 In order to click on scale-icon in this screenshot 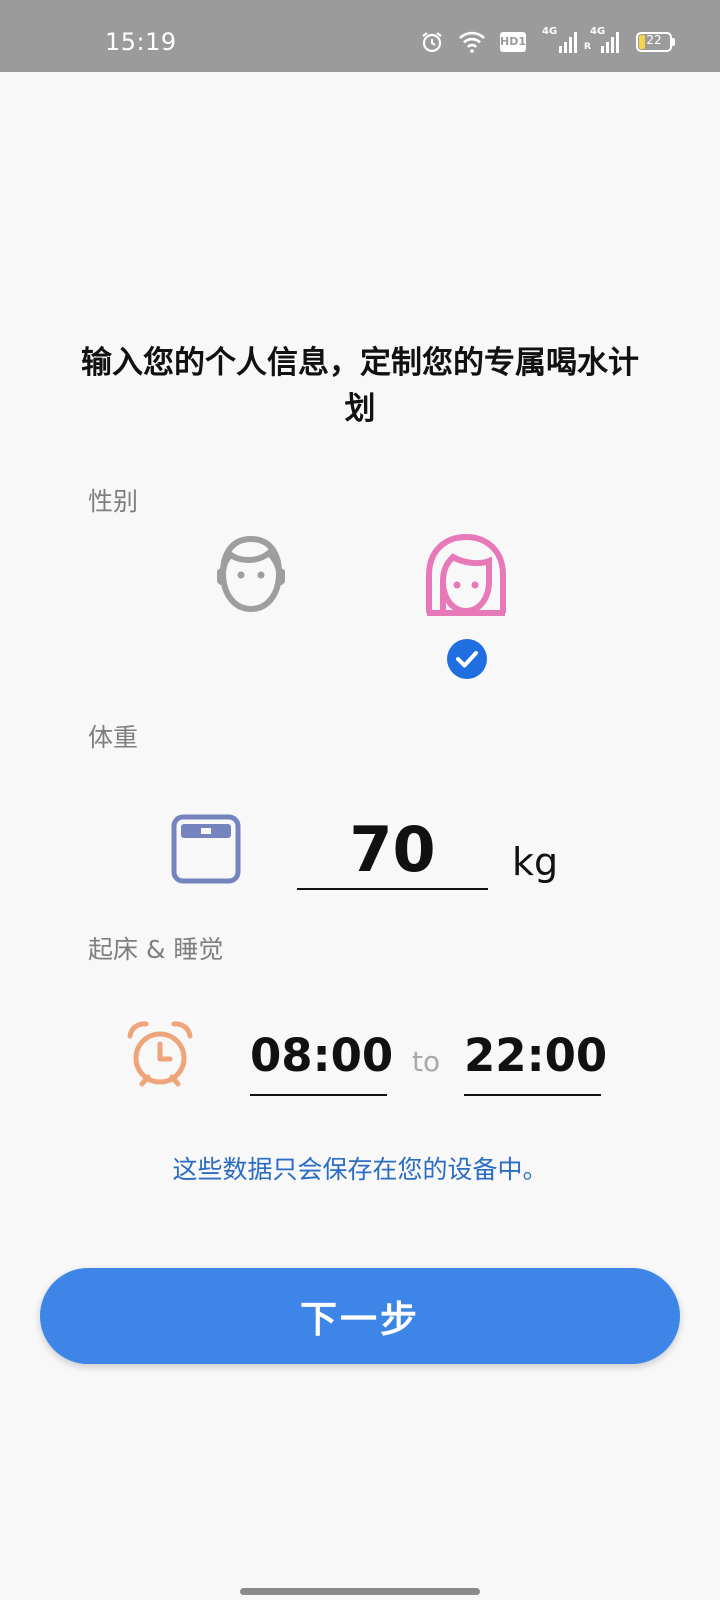, I will do `click(206, 849)`.